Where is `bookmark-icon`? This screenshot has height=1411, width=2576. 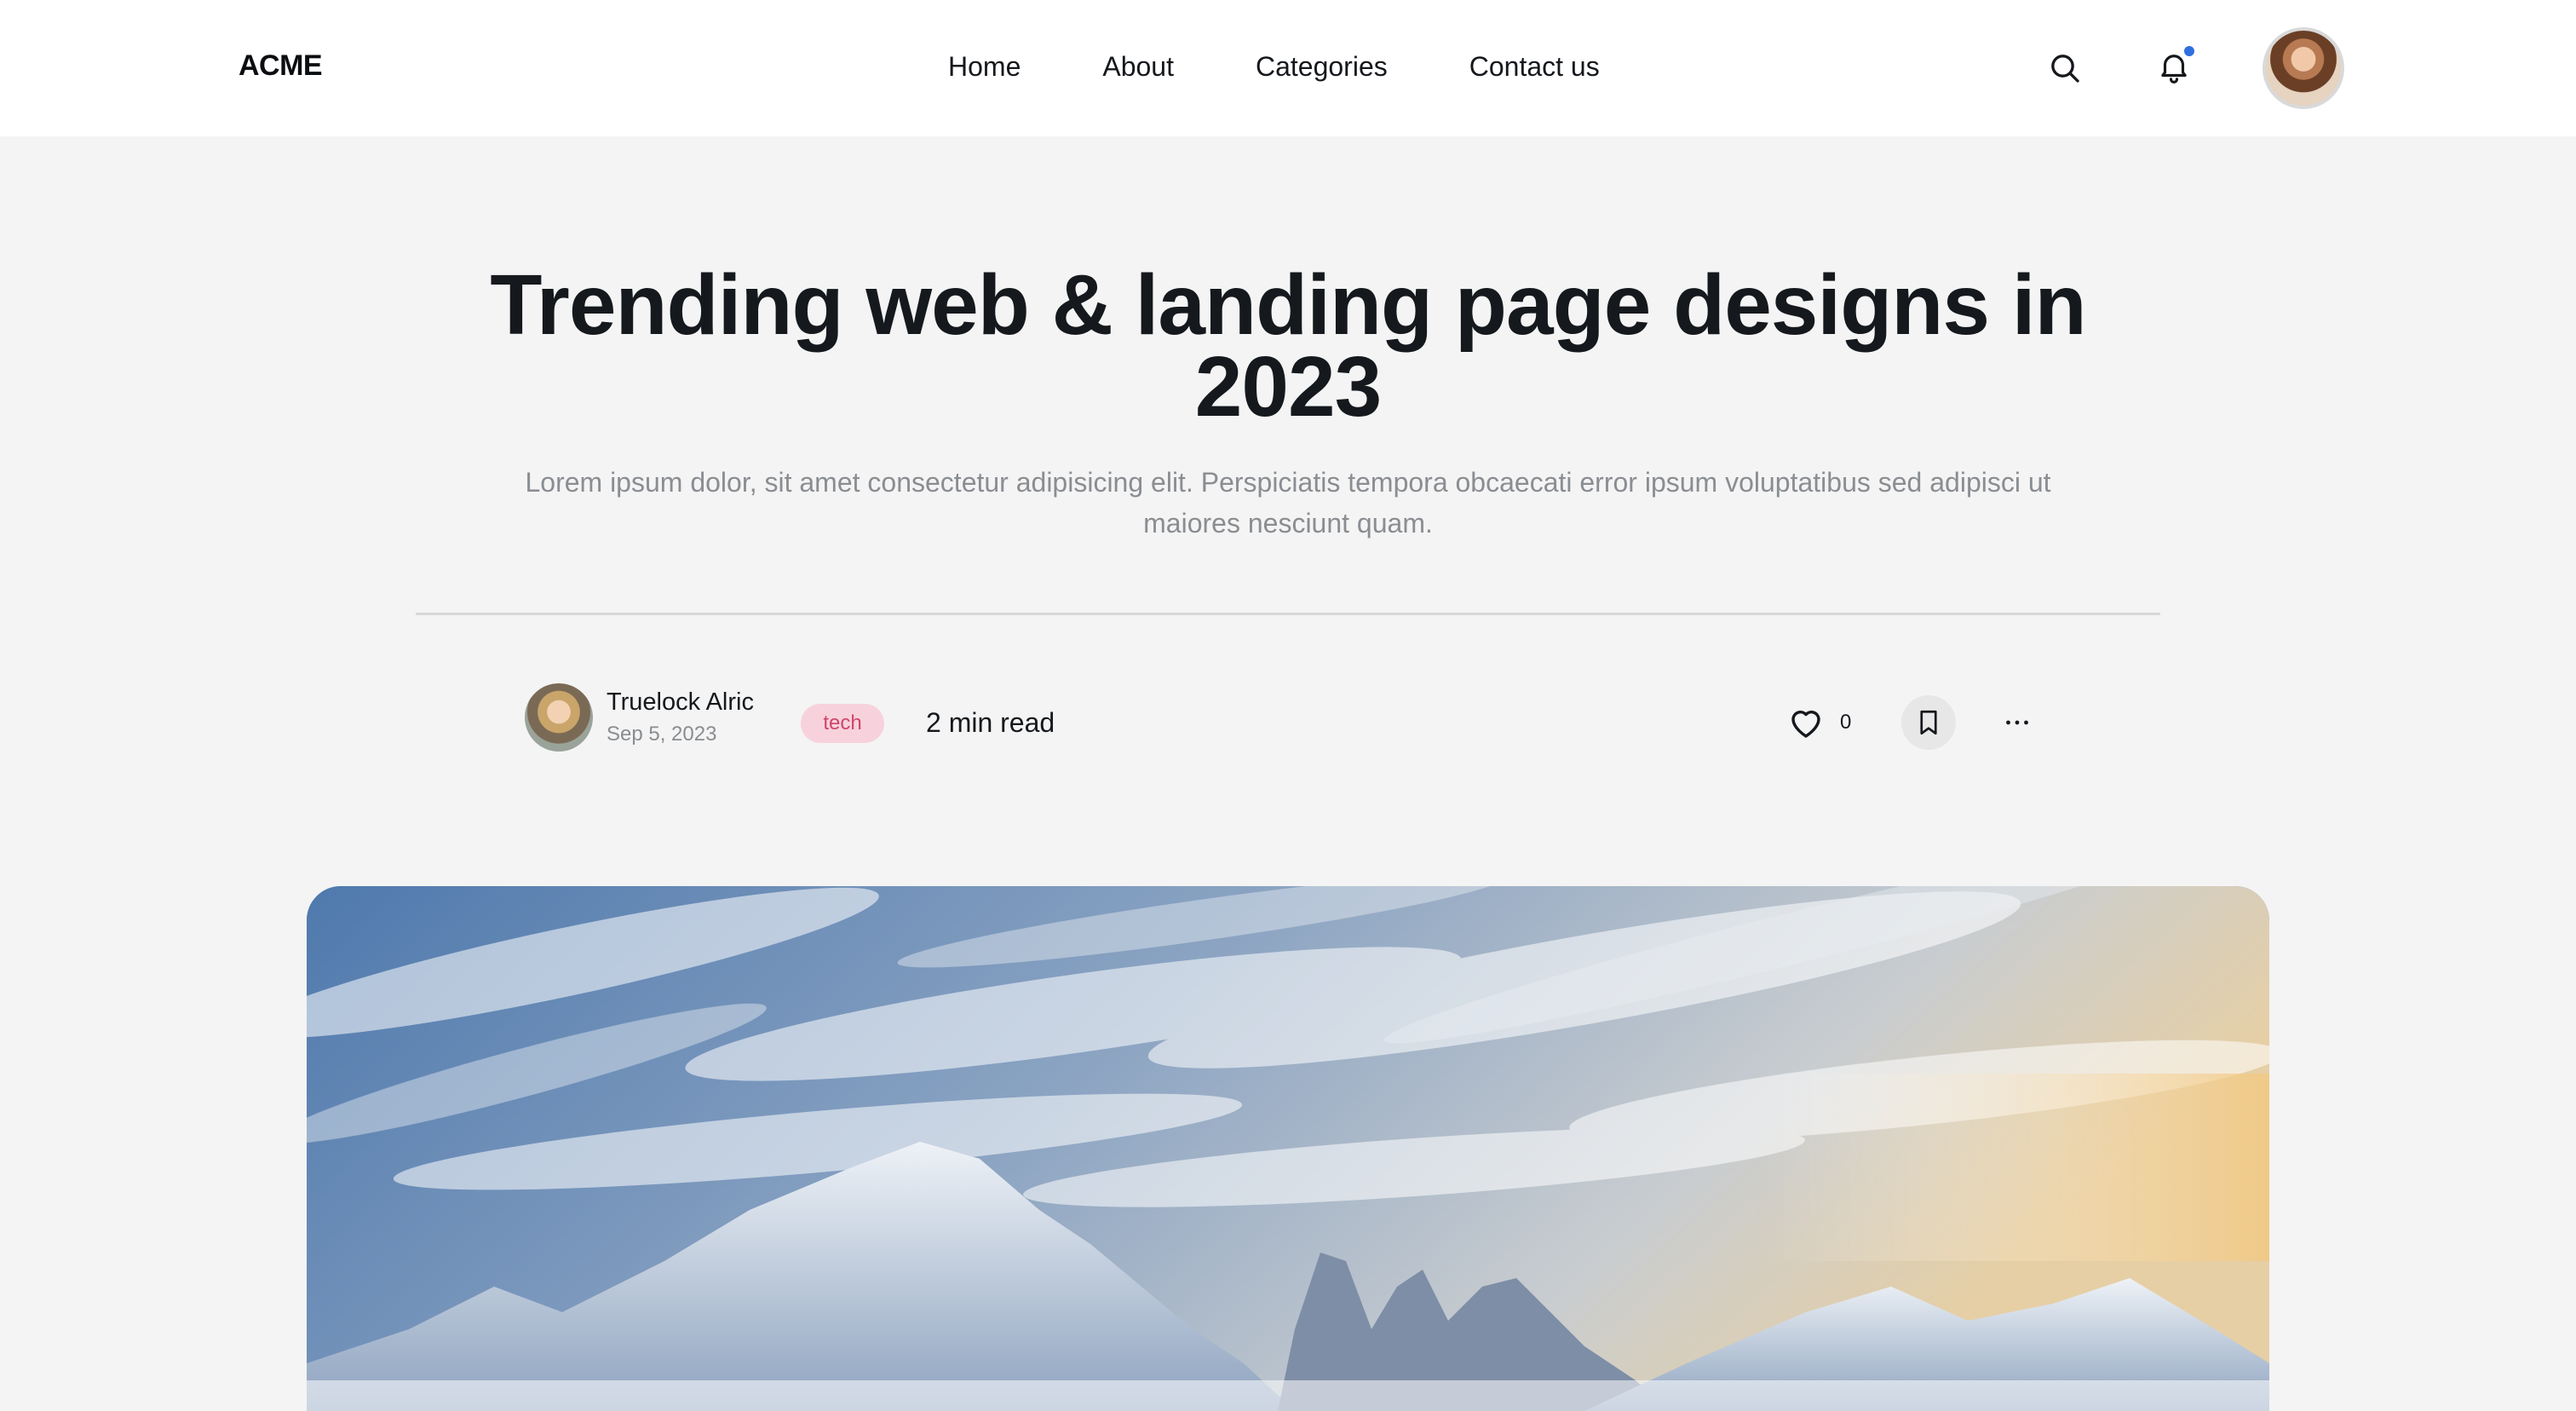 bookmark-icon is located at coordinates (1929, 722).